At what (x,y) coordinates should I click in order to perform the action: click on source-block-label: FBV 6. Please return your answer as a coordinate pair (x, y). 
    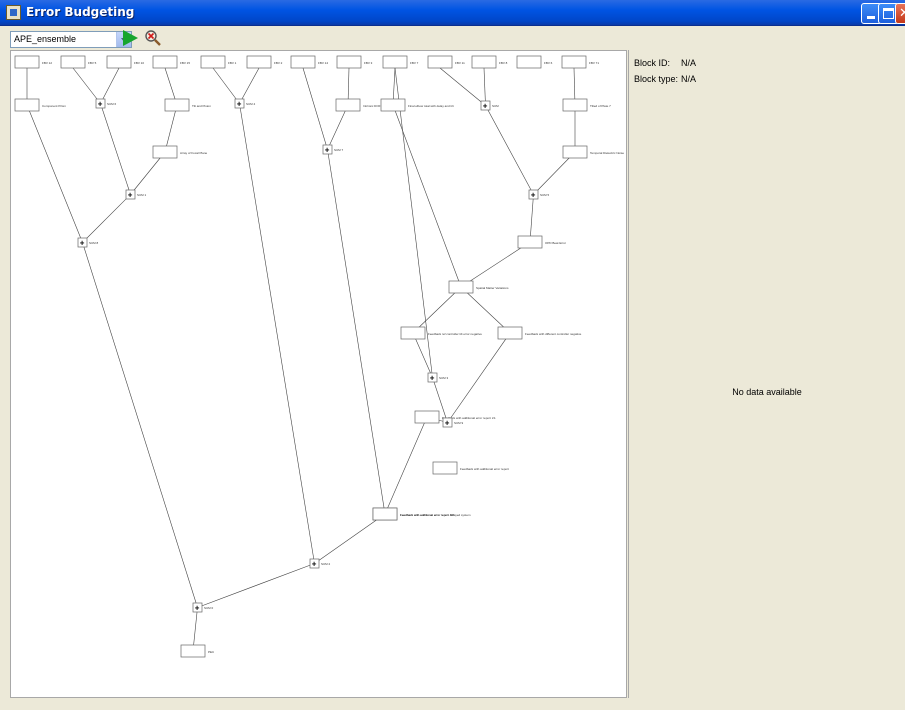
    Looking at the image, I should click on (548, 63).